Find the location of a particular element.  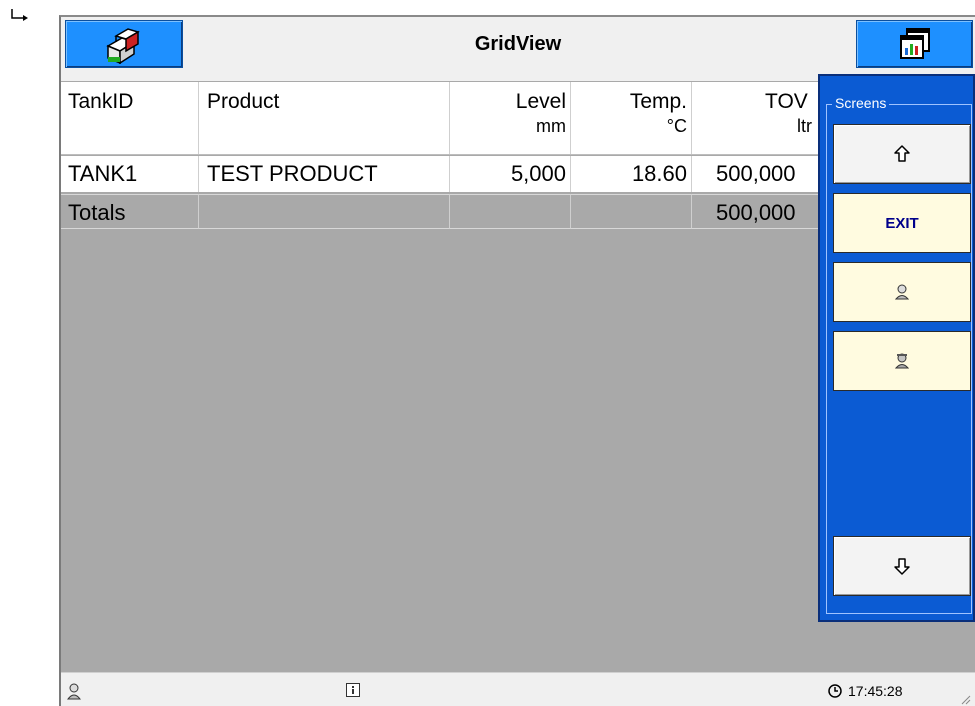

screens-panel: Screens EXIT is located at coordinates (896, 348).